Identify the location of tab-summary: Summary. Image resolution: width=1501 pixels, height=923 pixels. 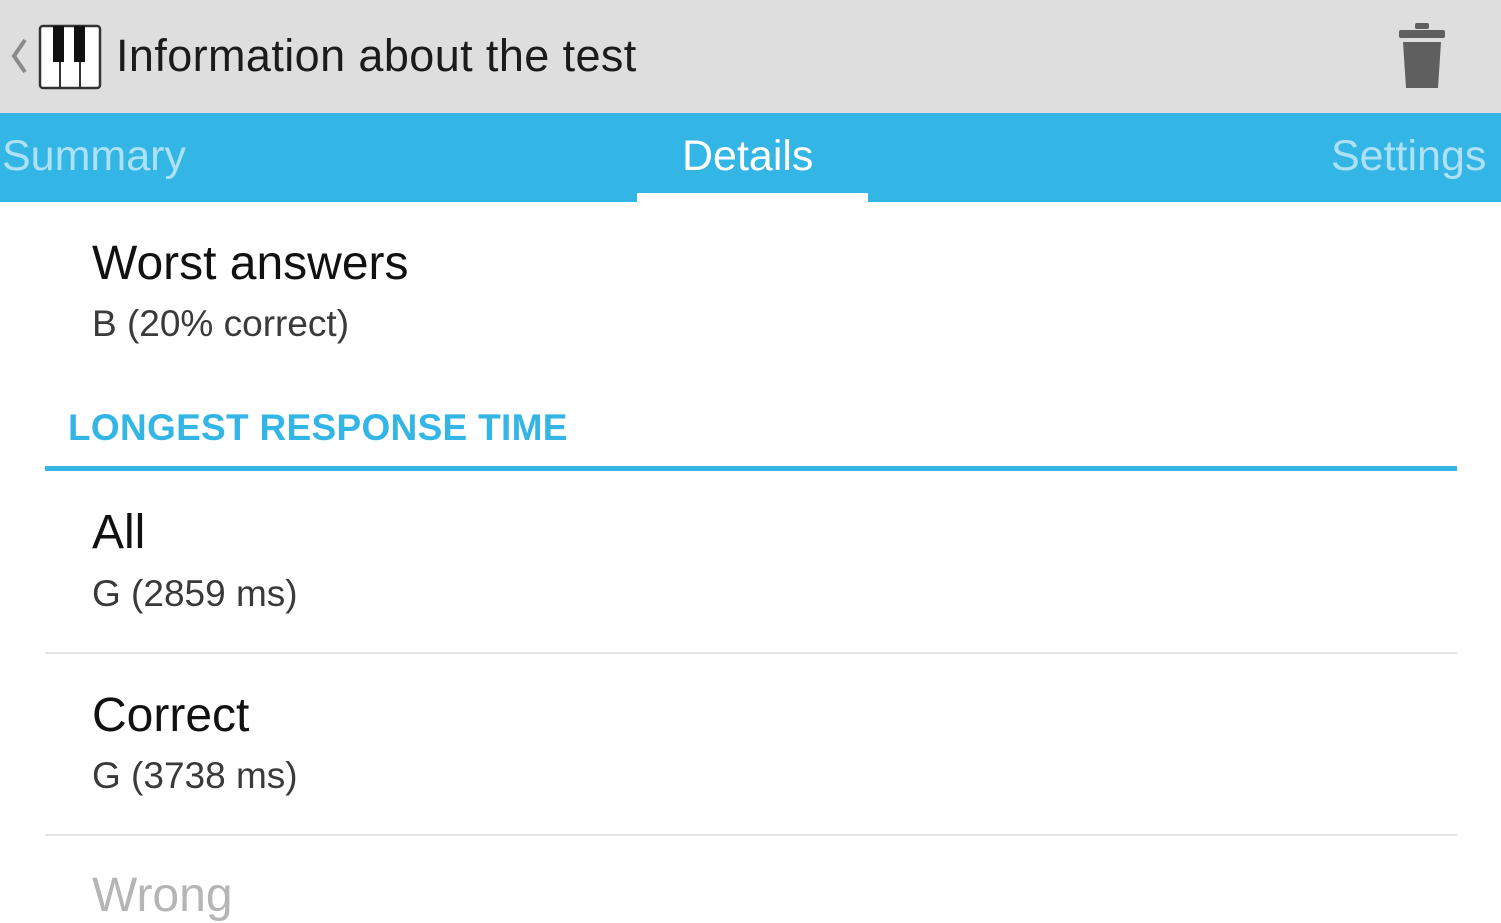
(94, 156).